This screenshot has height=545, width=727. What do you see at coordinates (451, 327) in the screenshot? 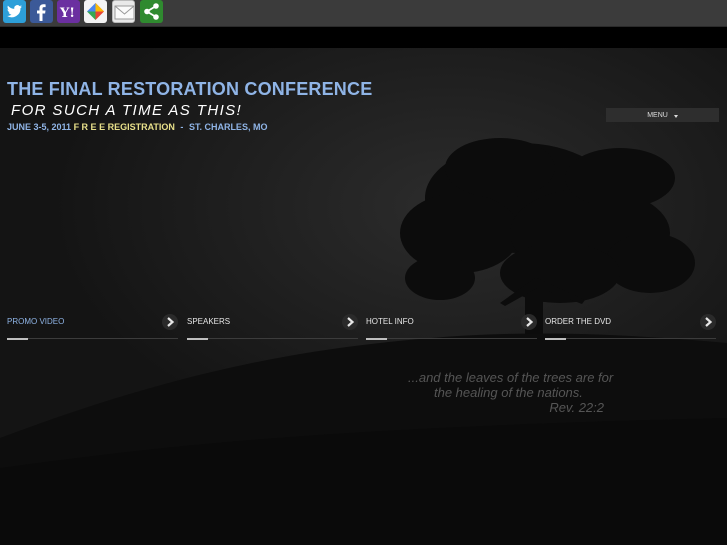
I see `nav-item-hotel-info: HOTEL INFO` at bounding box center [451, 327].